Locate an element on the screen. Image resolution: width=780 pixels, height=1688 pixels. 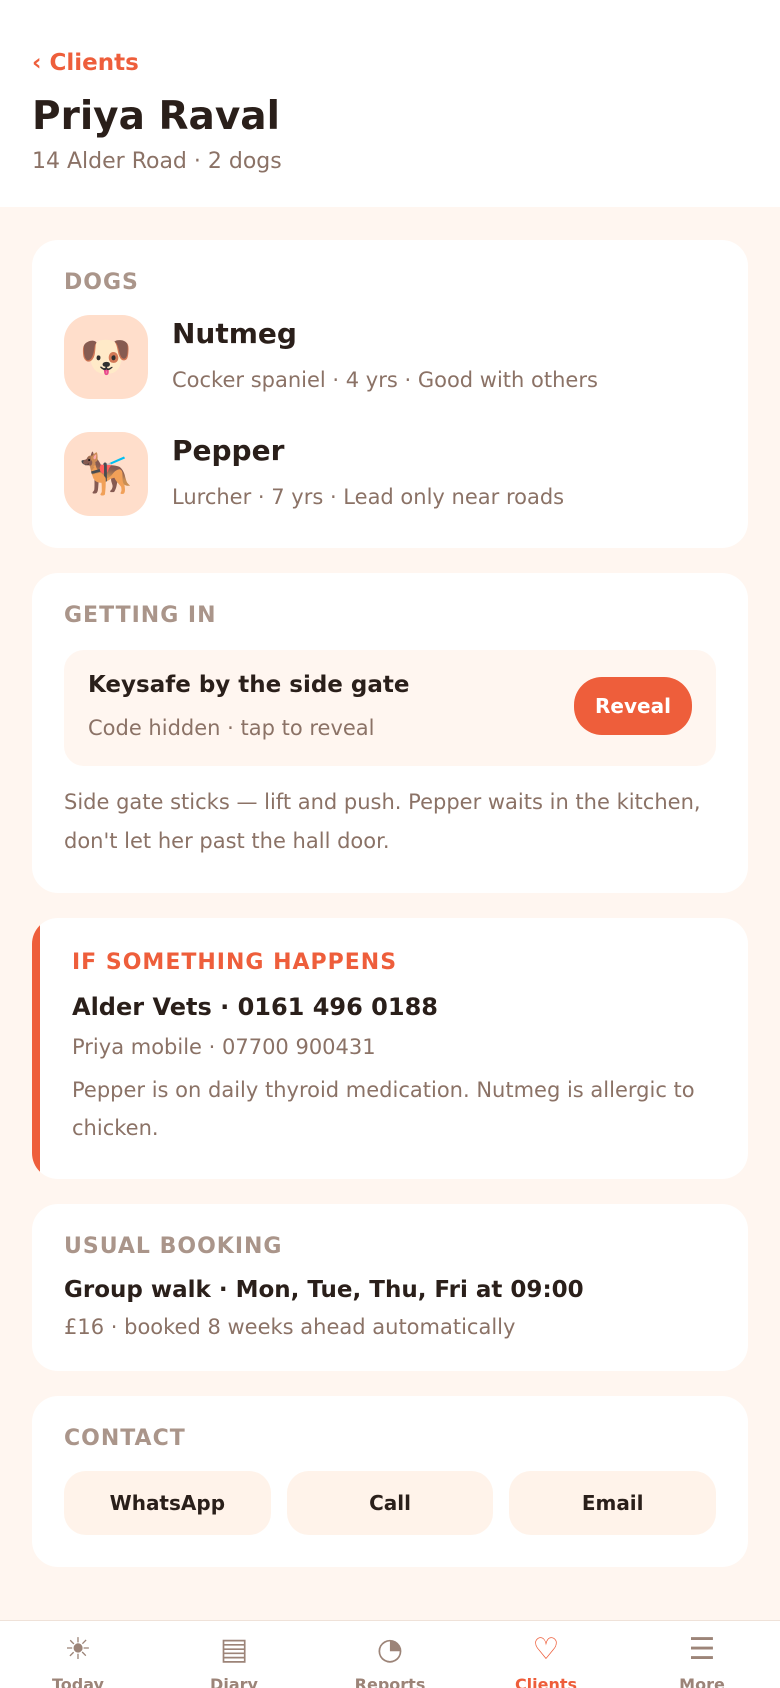
client-subtitle: 14 Alder Road · 2 dogs is located at coordinates (157, 161).